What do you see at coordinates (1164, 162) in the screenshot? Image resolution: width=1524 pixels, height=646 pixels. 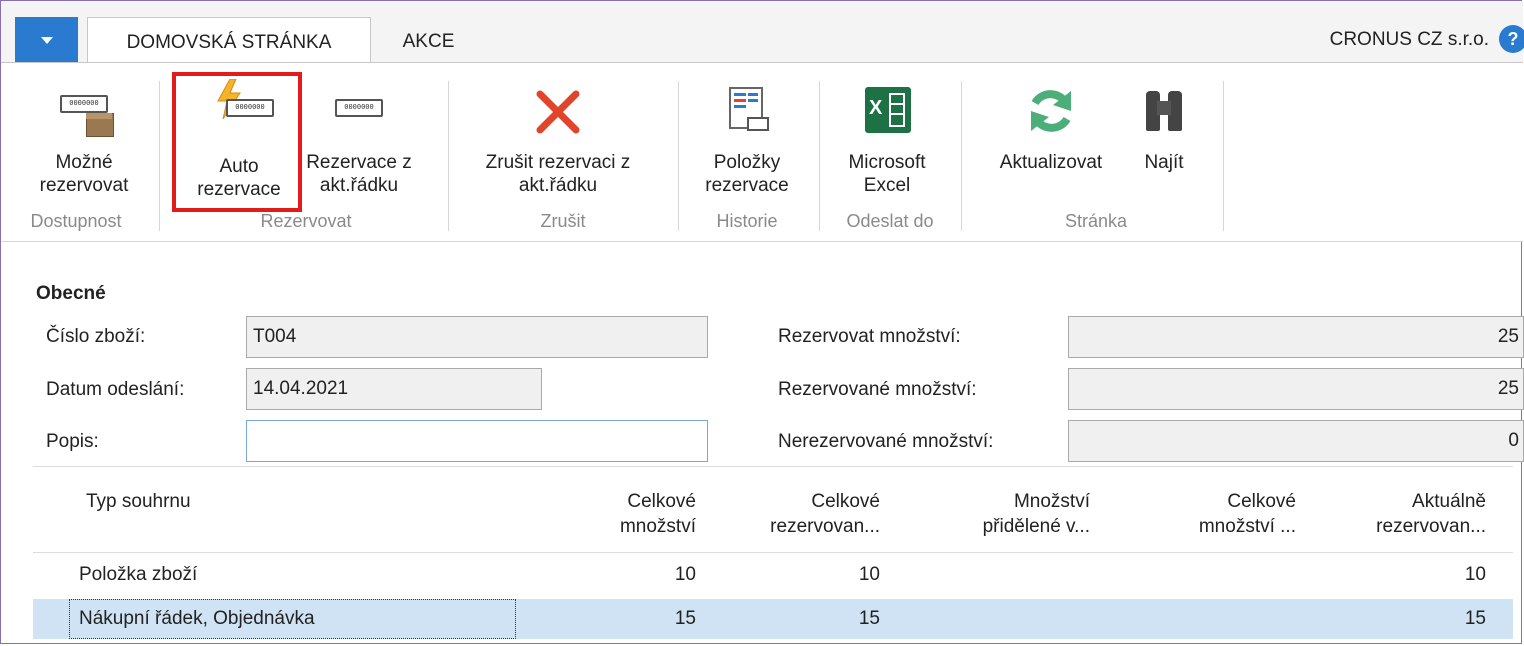 I see `button-label: Najít` at bounding box center [1164, 162].